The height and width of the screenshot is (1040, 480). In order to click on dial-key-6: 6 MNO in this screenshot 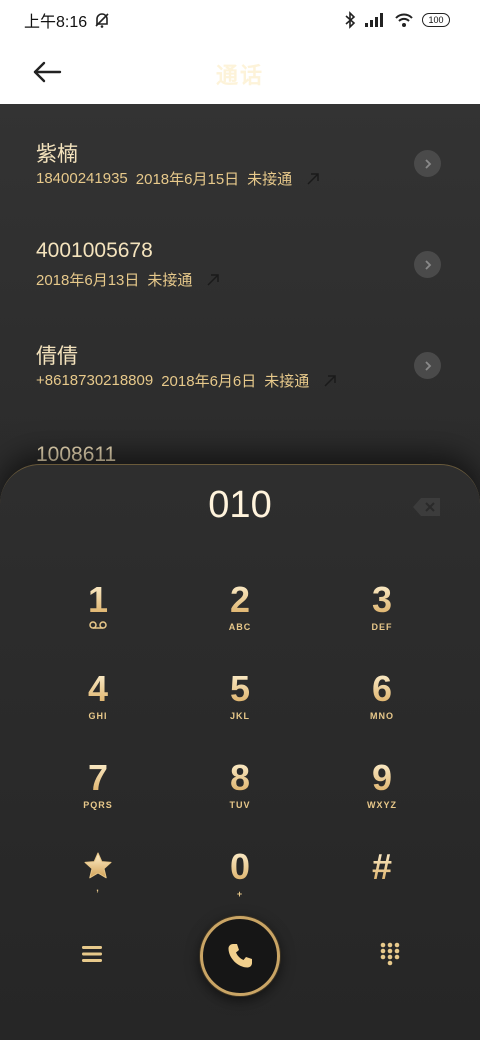, I will do `click(382, 709)`.